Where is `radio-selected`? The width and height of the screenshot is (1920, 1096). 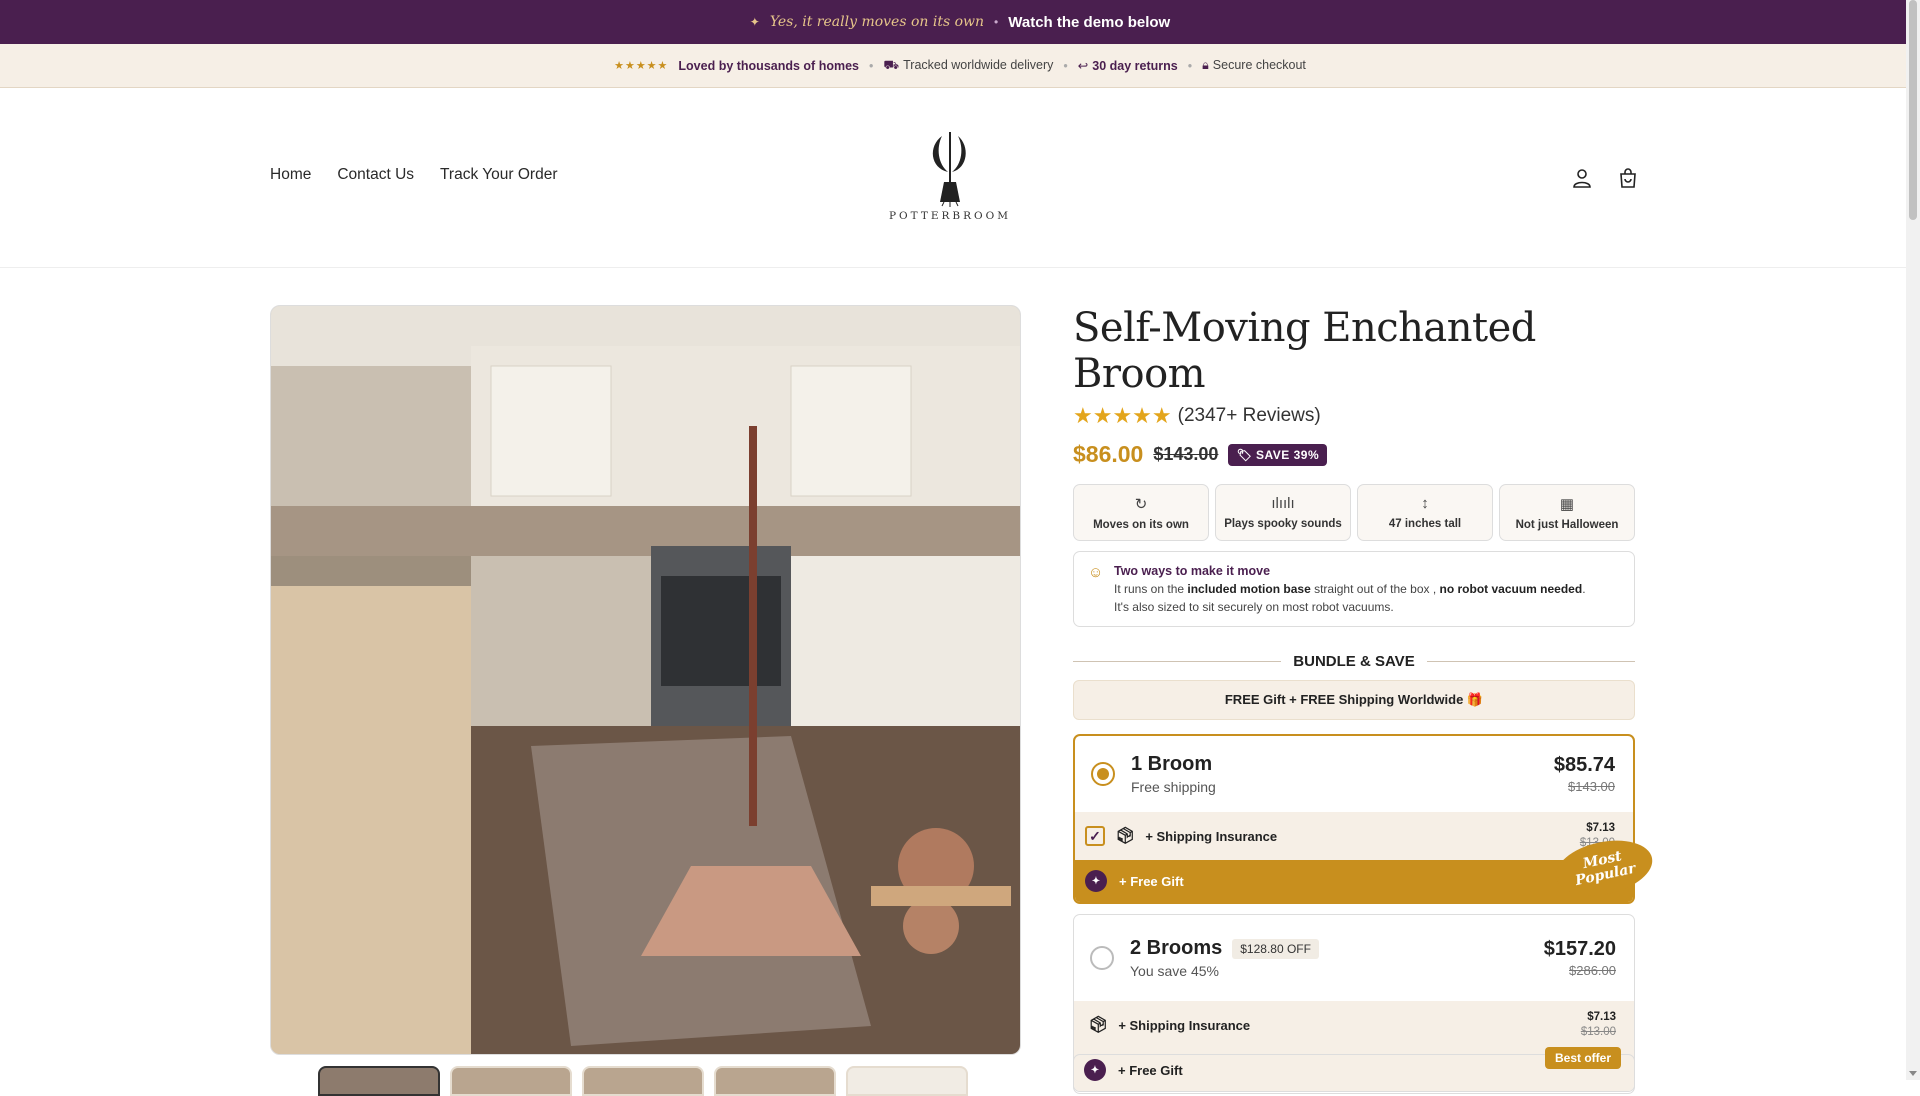 radio-selected is located at coordinates (1103, 774).